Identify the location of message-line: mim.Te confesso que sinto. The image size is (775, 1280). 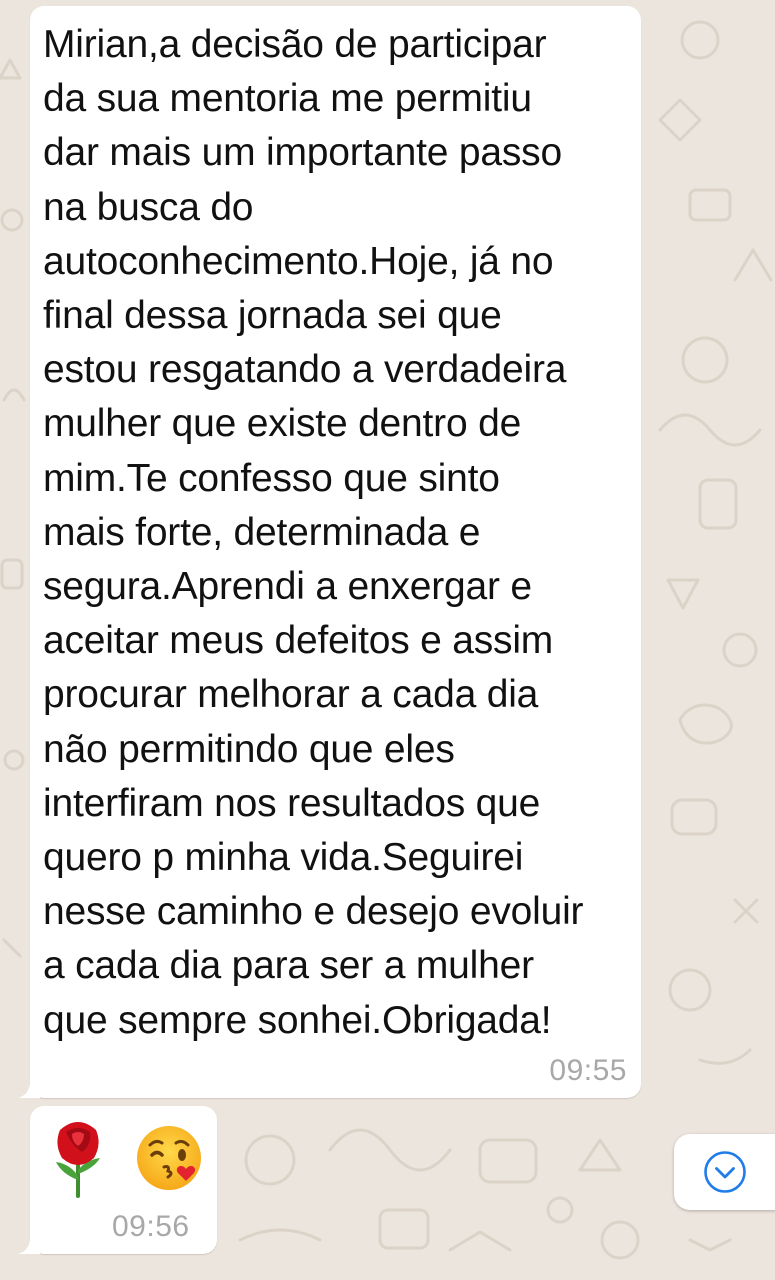
(271, 478).